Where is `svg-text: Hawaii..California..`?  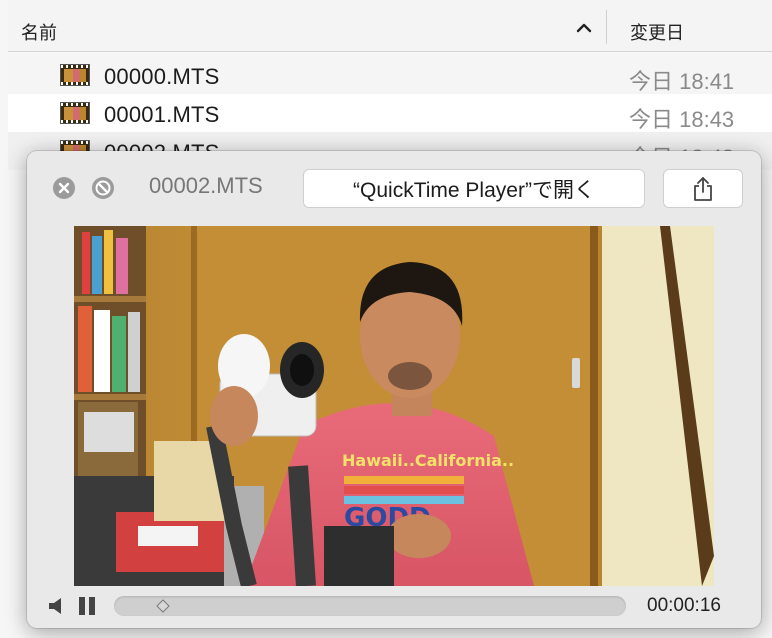
svg-text: Hawaii..California.. is located at coordinates (428, 460).